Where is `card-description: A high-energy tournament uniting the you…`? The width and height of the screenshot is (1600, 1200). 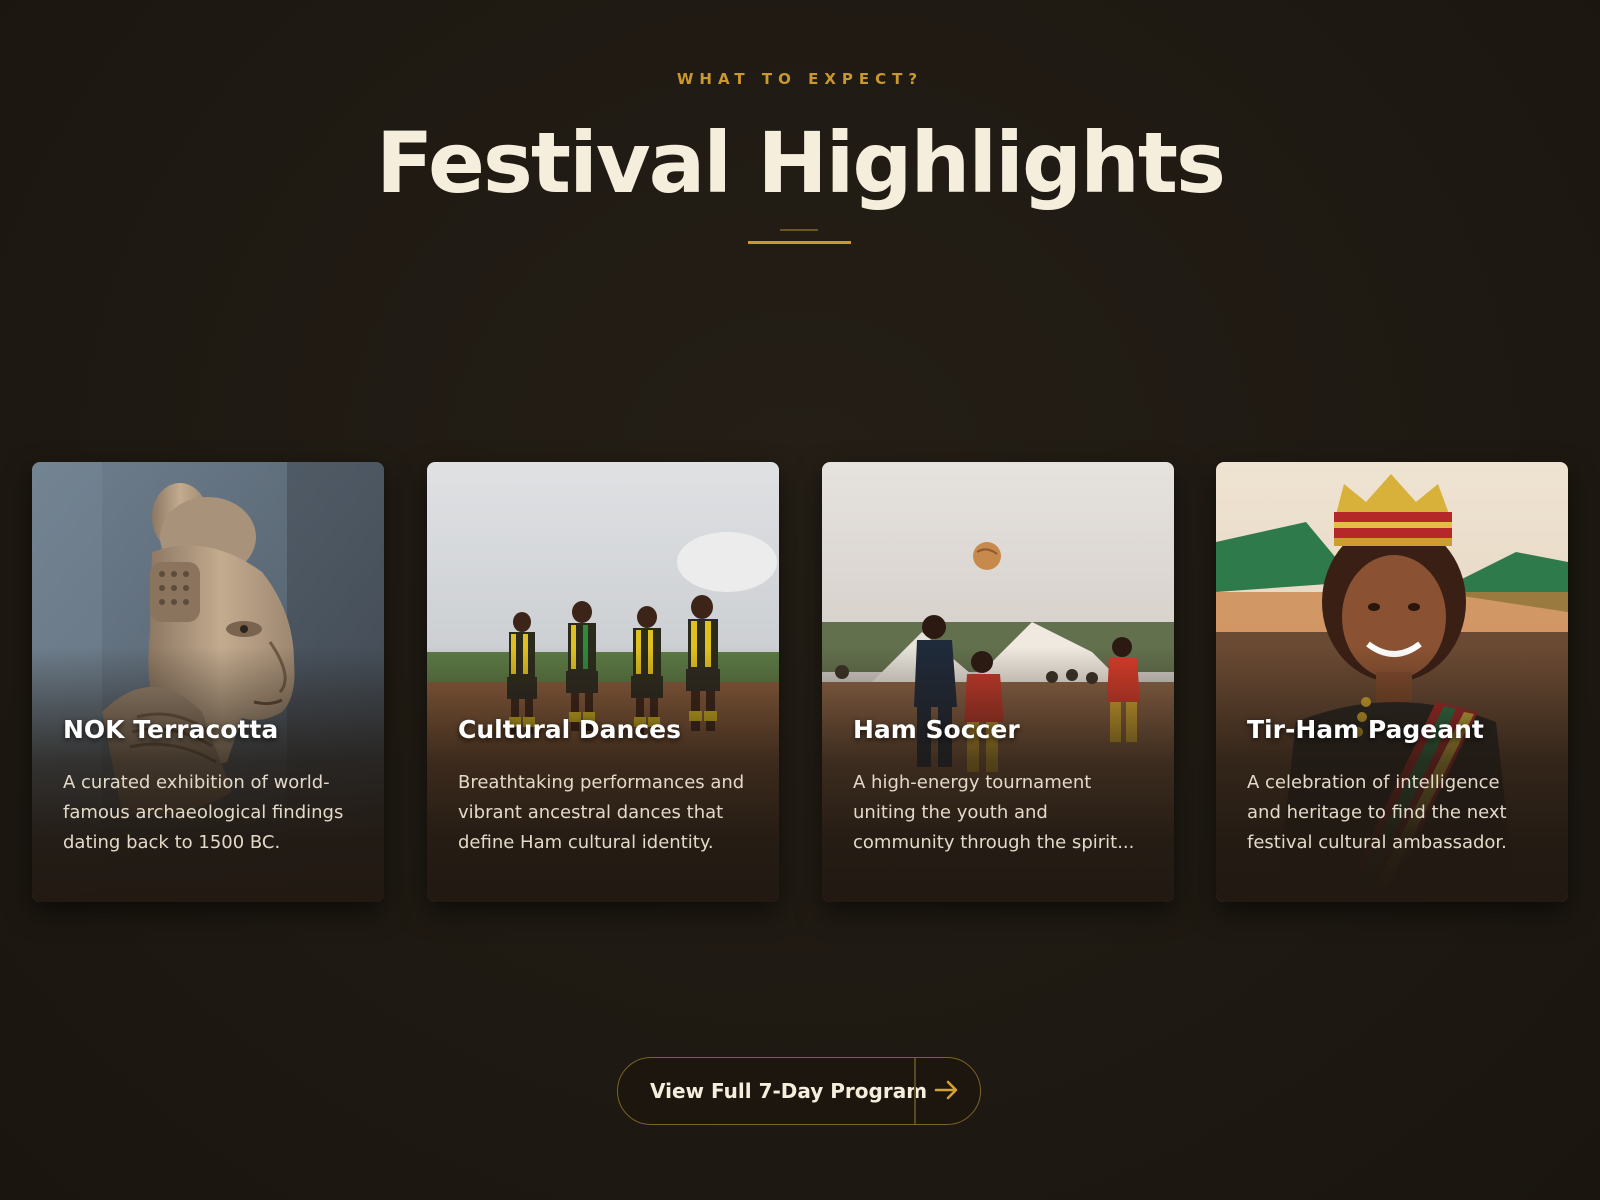 card-description: A high-energy tournament uniting the you… is located at coordinates (994, 812).